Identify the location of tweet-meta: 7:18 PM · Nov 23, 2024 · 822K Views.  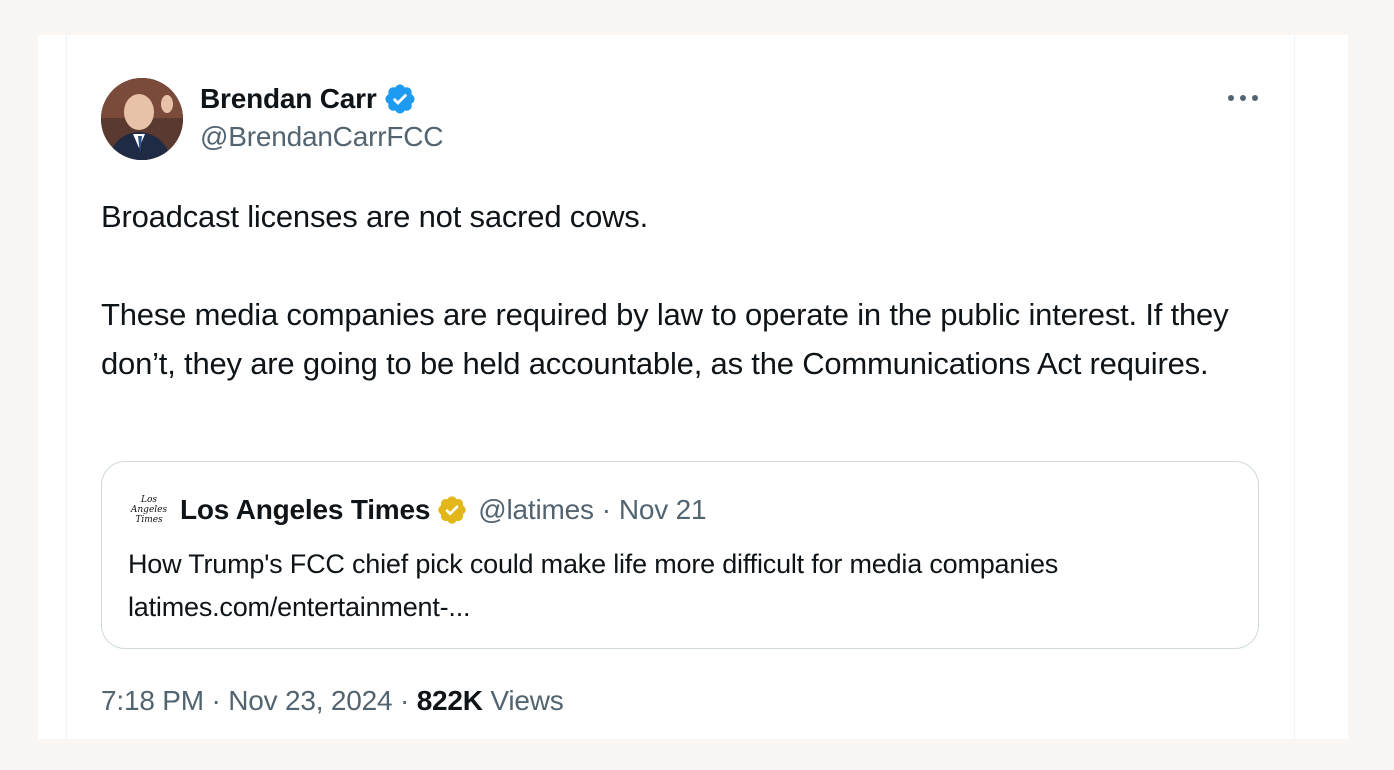
(332, 701).